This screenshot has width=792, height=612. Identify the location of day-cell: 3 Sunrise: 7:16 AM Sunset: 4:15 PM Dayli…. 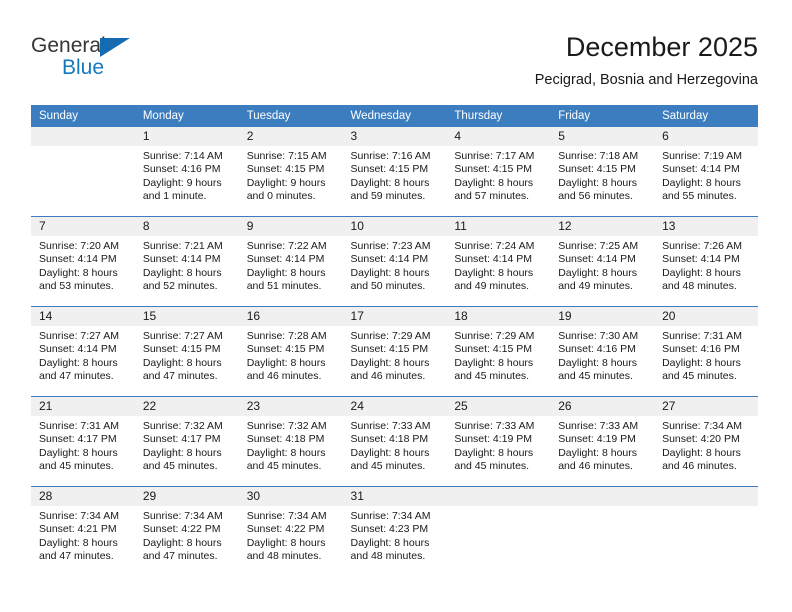
(394, 172).